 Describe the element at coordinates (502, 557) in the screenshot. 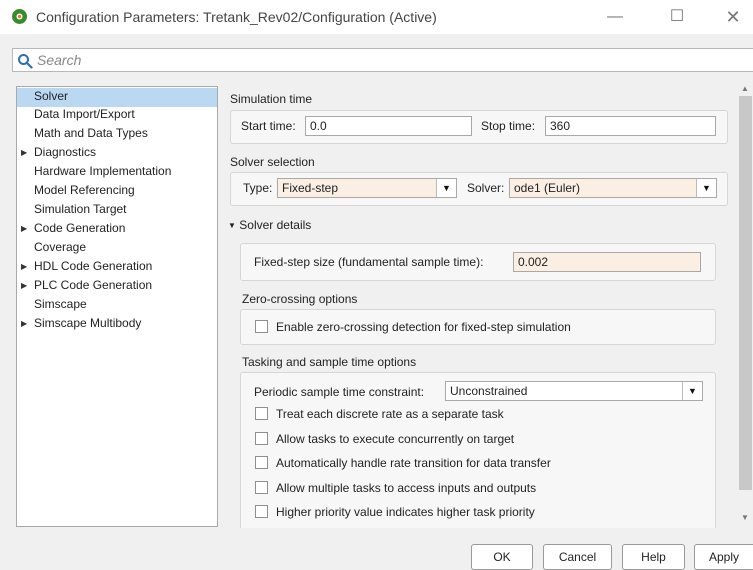

I see `ok-button: OK` at that location.